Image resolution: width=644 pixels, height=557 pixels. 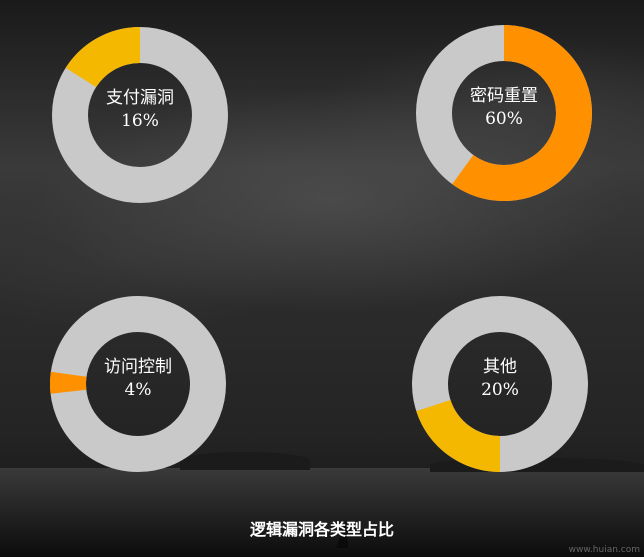 What do you see at coordinates (140, 121) in the screenshot?
I see `percent-label: 16%` at bounding box center [140, 121].